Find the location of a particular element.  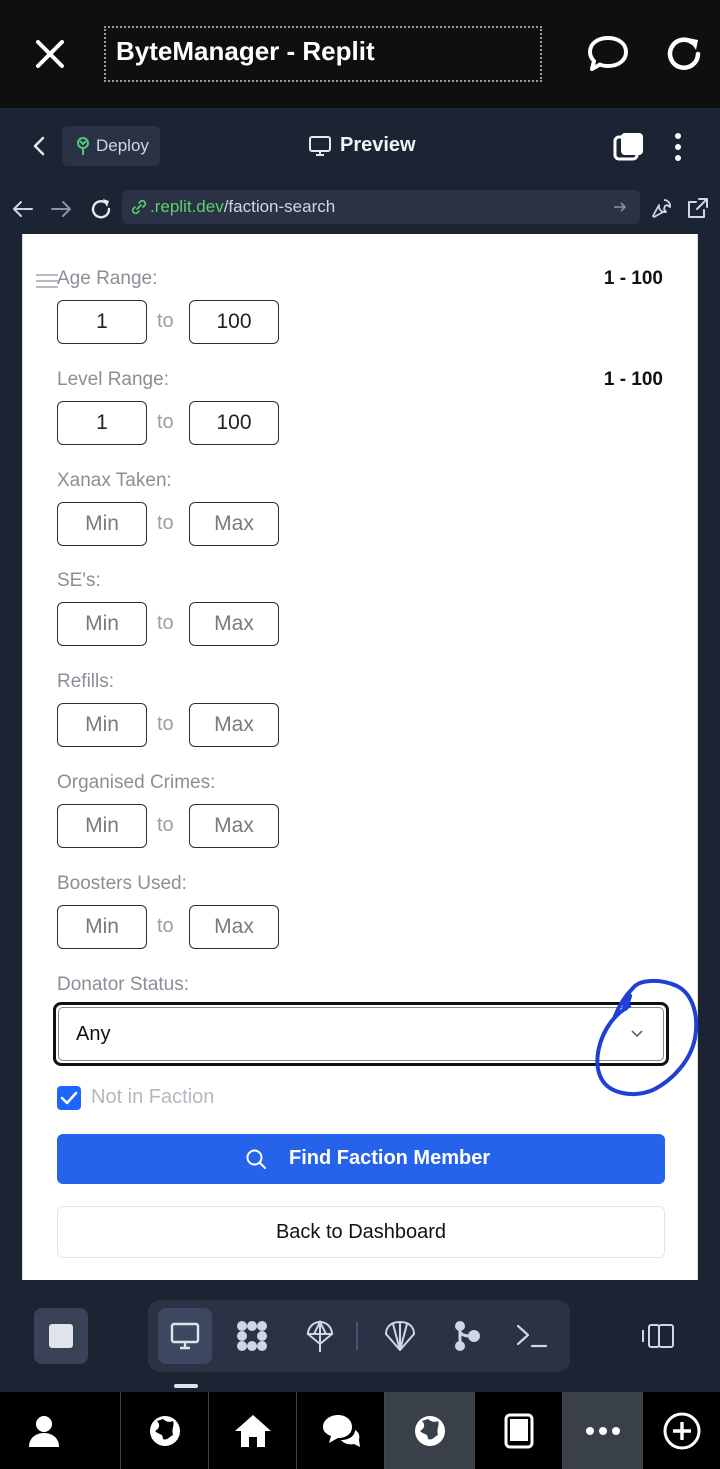

tablet-tab is located at coordinates (518, 1430).